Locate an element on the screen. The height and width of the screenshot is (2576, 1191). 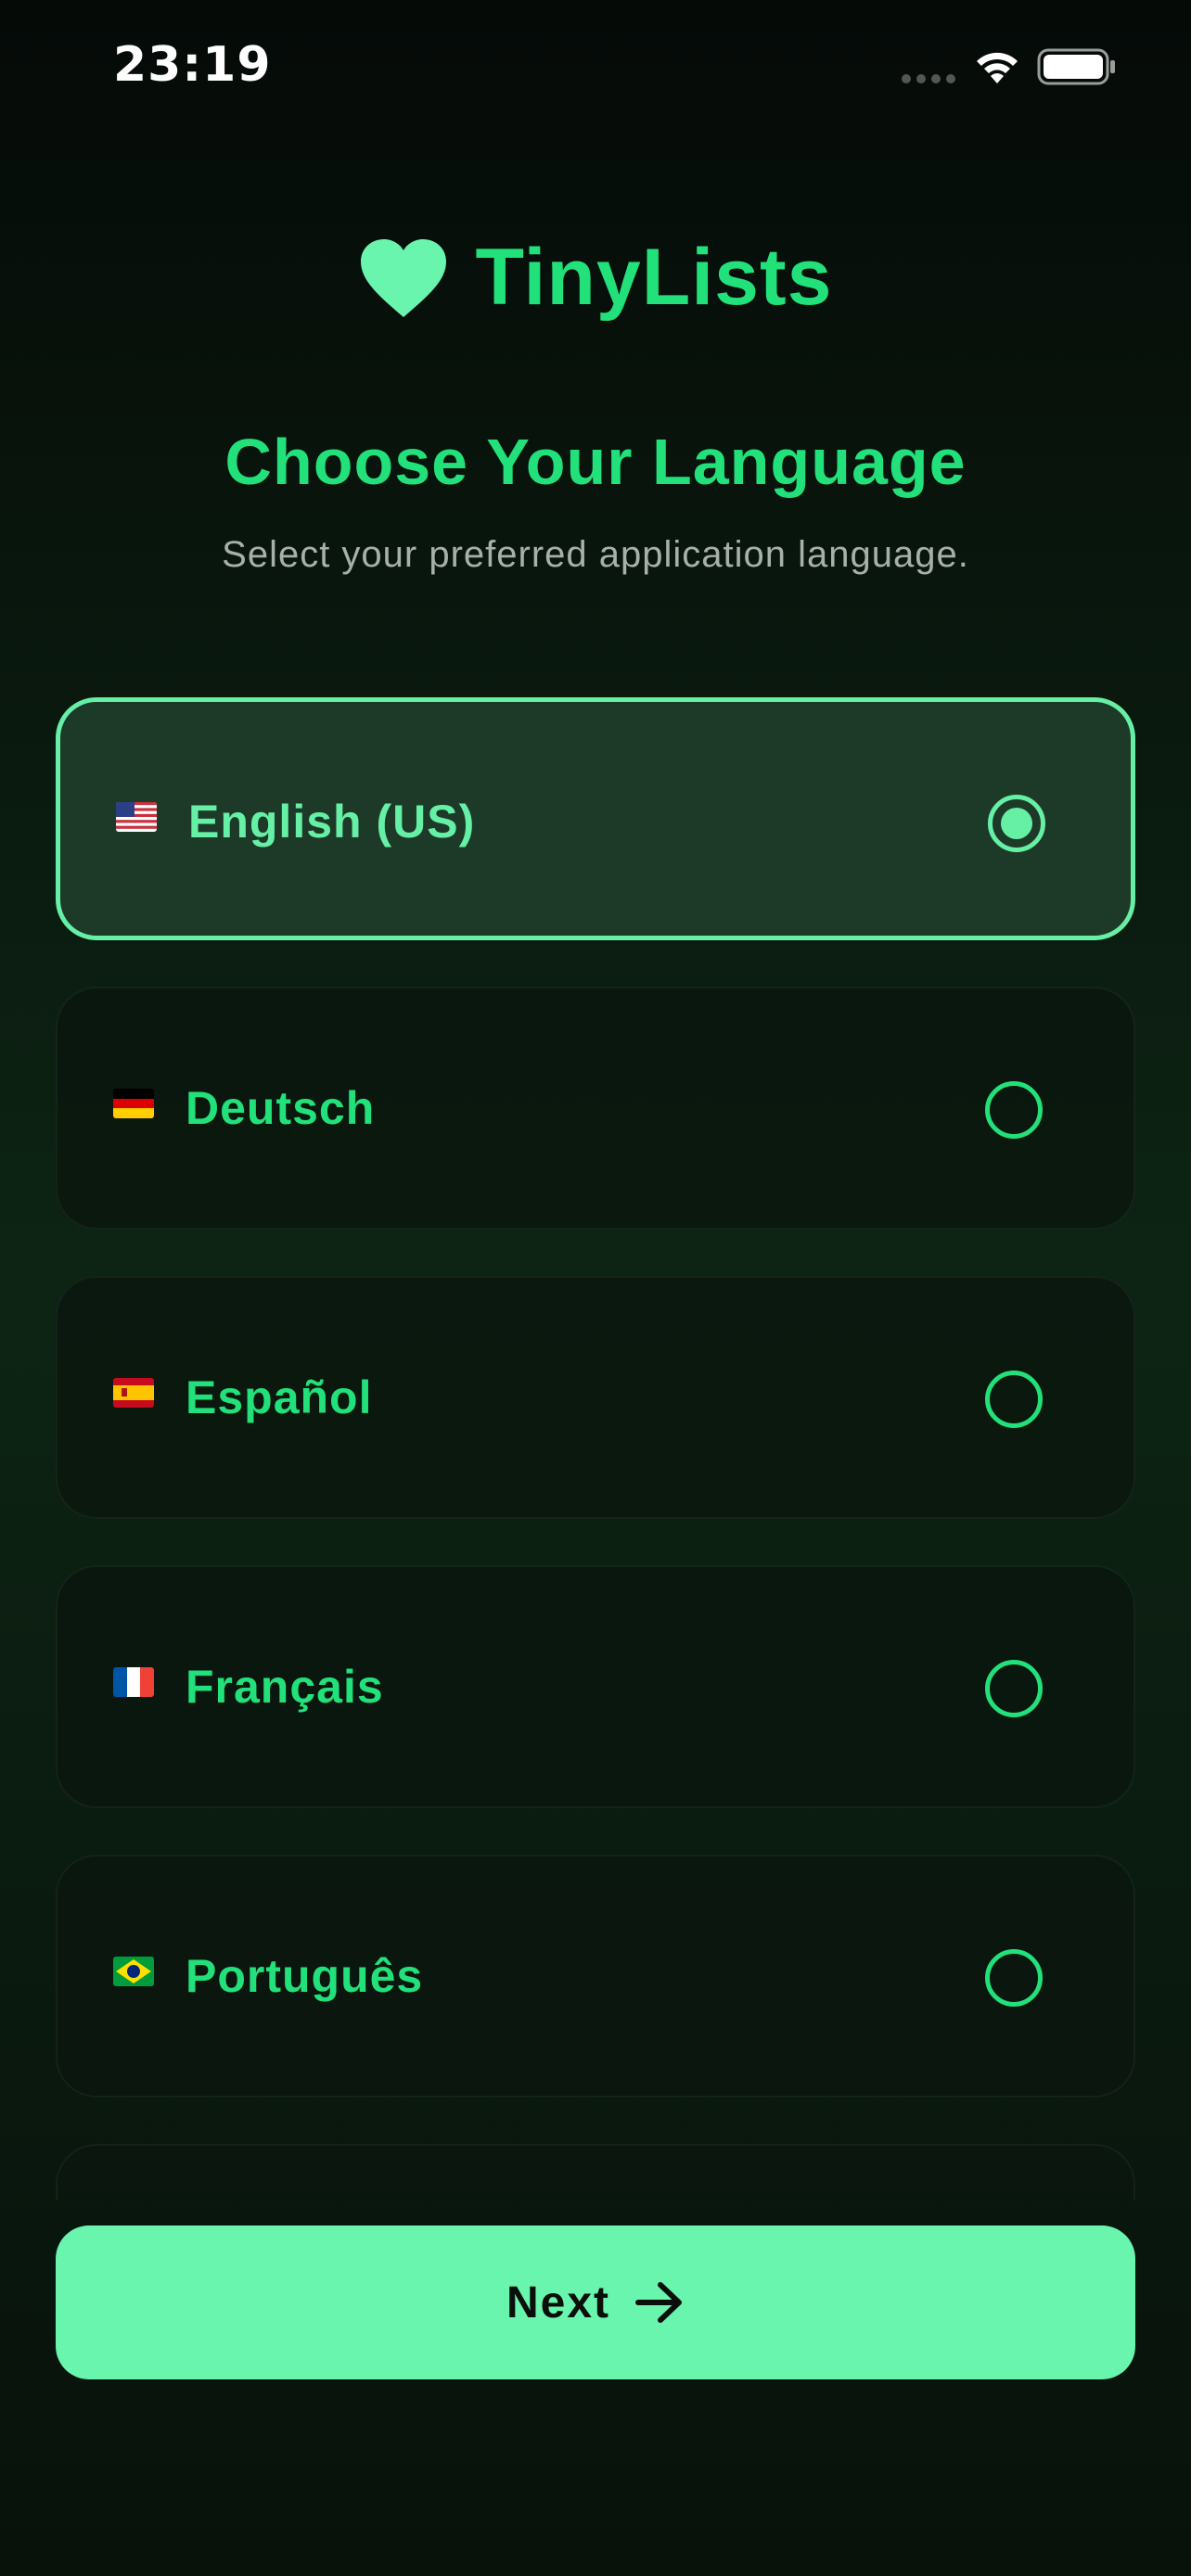
language-label: Deutsch is located at coordinates (281, 1108).